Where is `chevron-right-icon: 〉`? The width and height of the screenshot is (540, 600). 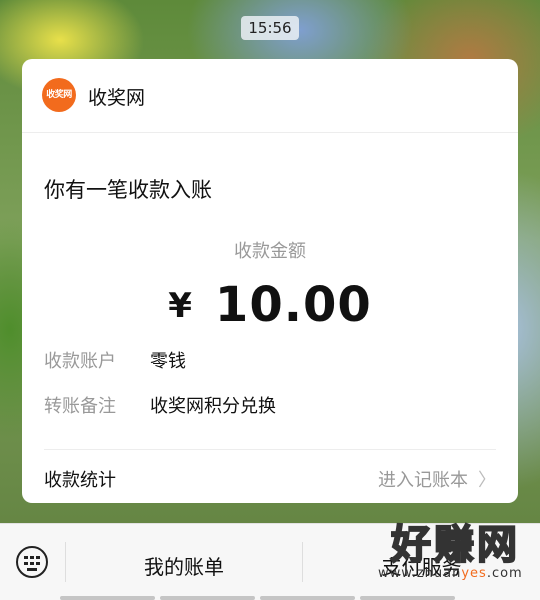
chevron-right-icon: 〉 is located at coordinates (487, 480).